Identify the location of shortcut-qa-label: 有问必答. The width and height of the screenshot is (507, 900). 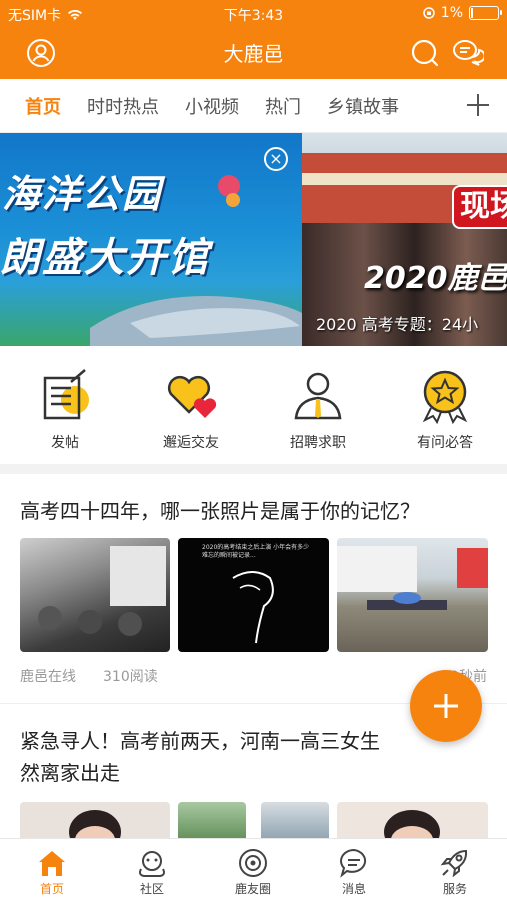
(445, 443).